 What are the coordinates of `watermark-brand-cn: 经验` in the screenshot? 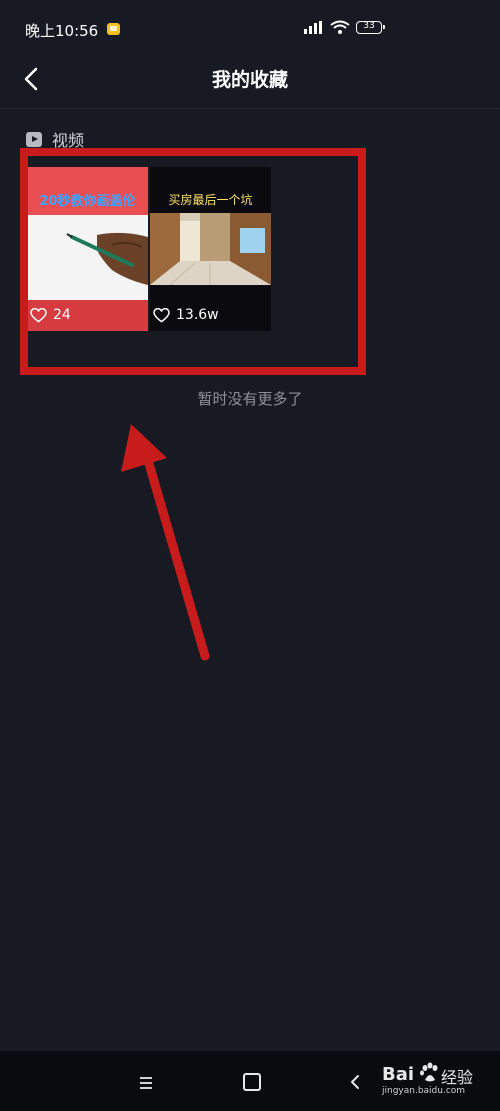 It's located at (457, 1077).